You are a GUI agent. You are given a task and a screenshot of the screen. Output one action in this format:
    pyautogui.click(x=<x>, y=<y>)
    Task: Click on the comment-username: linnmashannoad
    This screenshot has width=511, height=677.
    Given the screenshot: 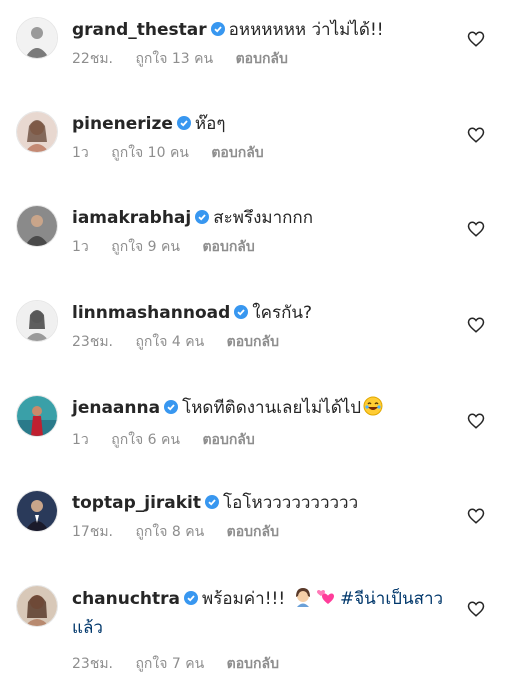 What is the action you would take?
    pyautogui.click(x=151, y=313)
    